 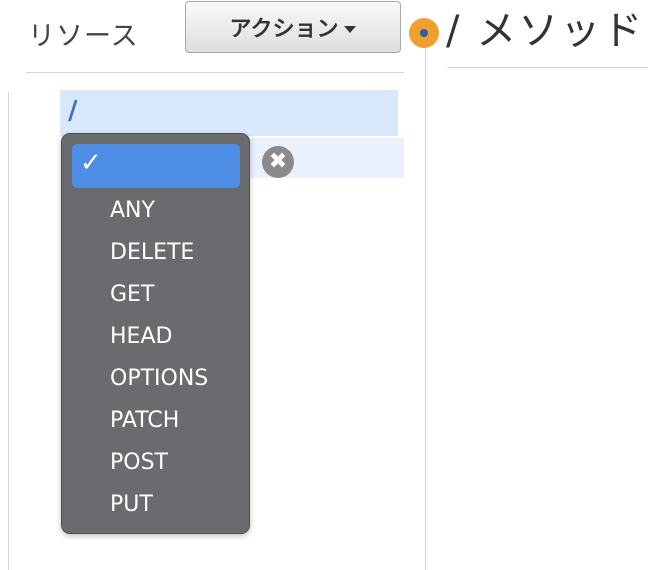 I want to click on resources-title: リソース, so click(x=83, y=36).